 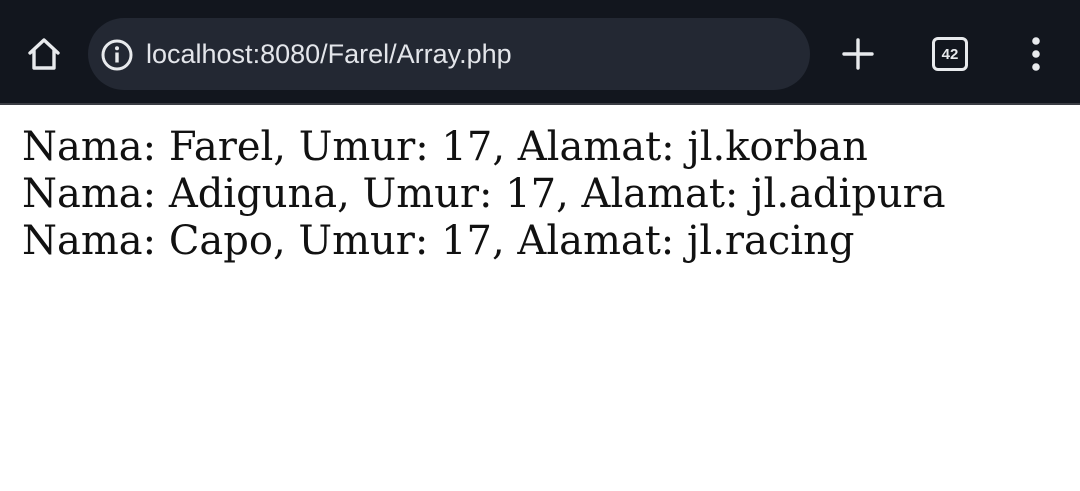 I want to click on output-line: Nama: Farel, Umur: 17, Alamat: jl.korban, so click(x=445, y=147).